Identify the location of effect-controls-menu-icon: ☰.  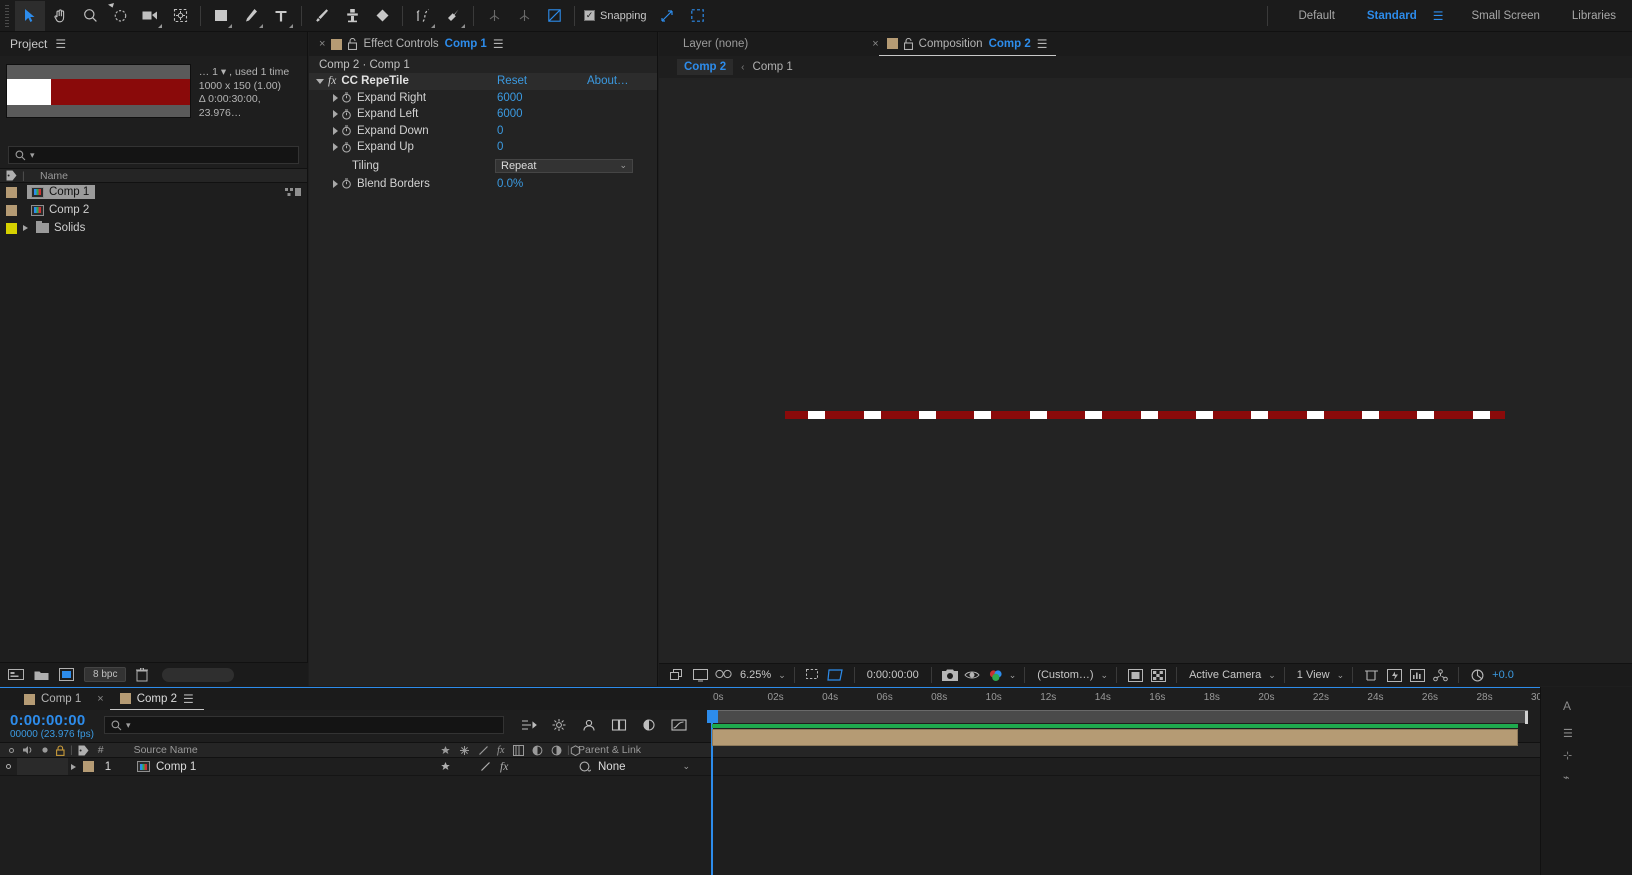
(498, 44).